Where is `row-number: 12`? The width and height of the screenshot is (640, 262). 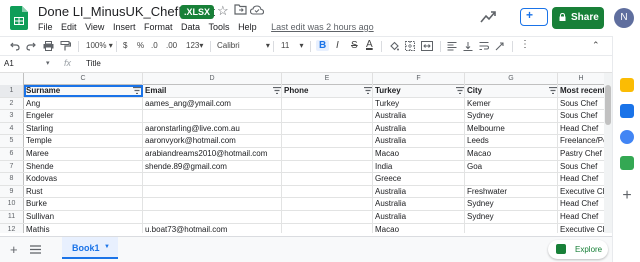
row-number: 12 is located at coordinates (12, 228).